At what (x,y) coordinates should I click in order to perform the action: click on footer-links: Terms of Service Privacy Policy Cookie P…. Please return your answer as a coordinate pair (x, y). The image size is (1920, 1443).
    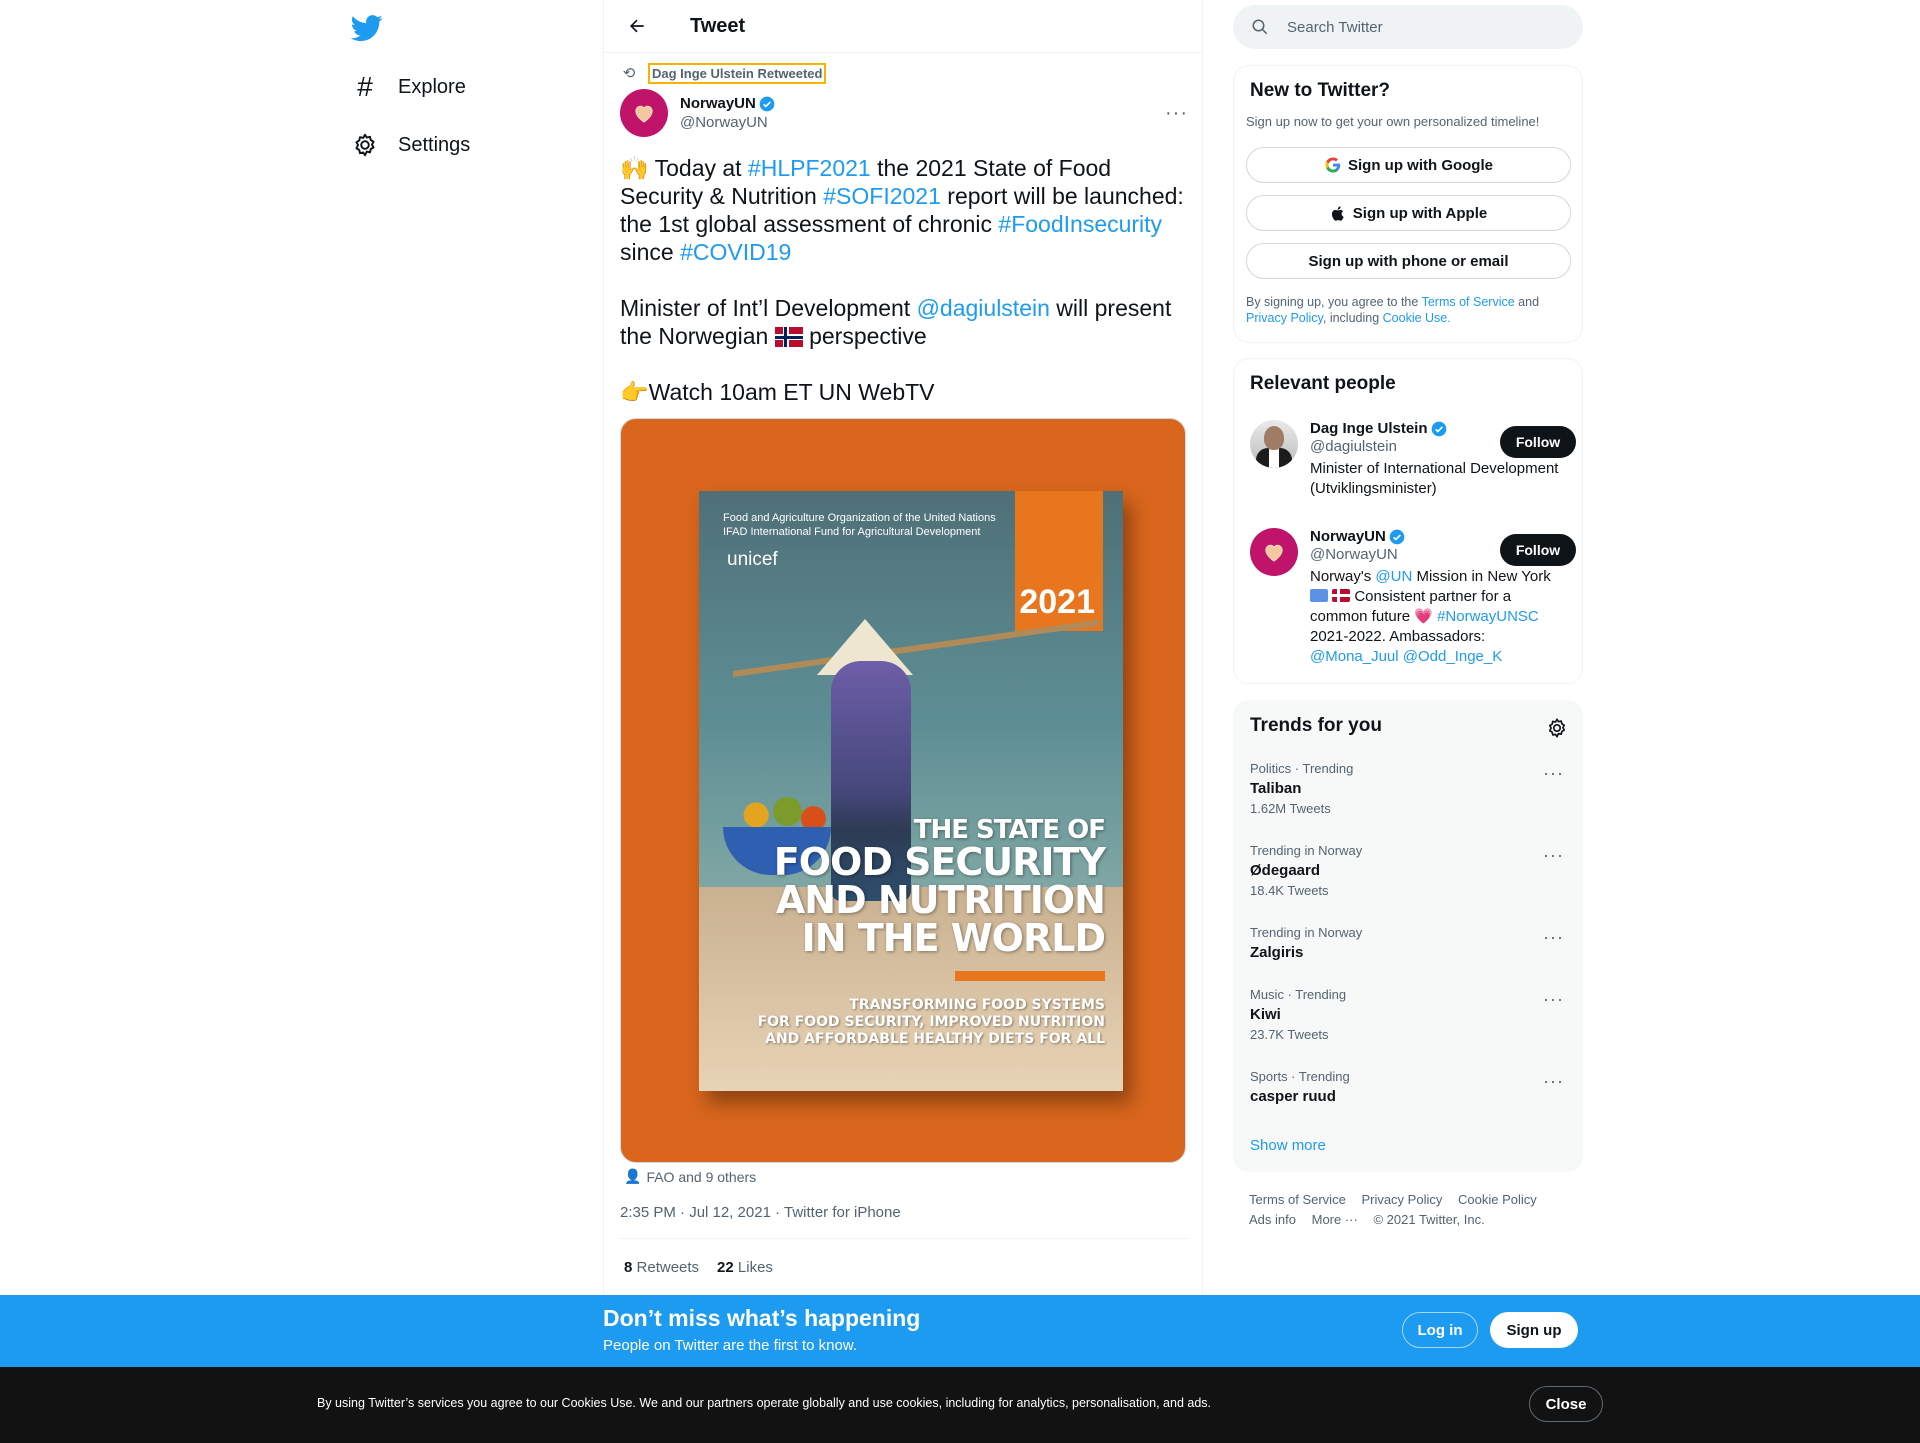
    Looking at the image, I should click on (1414, 1210).